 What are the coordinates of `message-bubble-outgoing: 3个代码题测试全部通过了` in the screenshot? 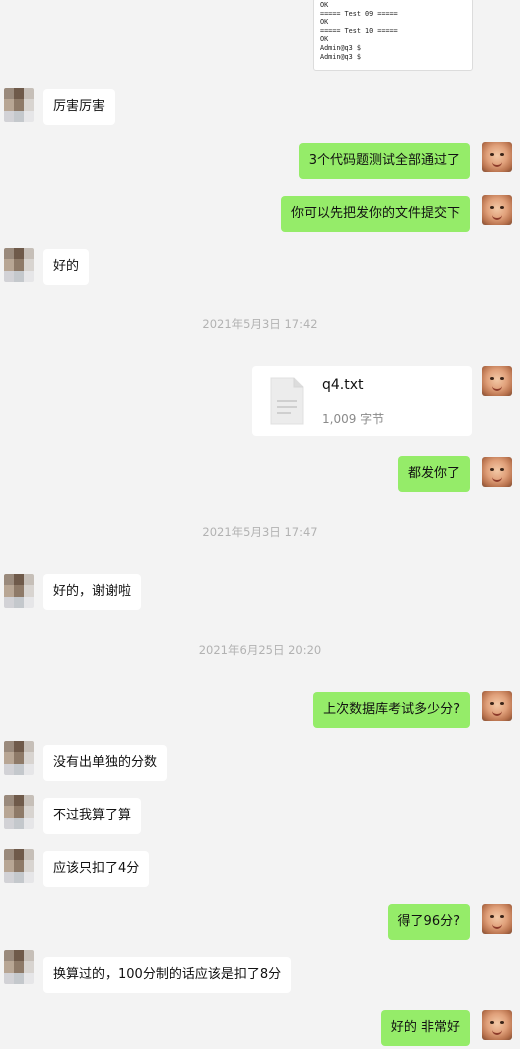 It's located at (384, 161).